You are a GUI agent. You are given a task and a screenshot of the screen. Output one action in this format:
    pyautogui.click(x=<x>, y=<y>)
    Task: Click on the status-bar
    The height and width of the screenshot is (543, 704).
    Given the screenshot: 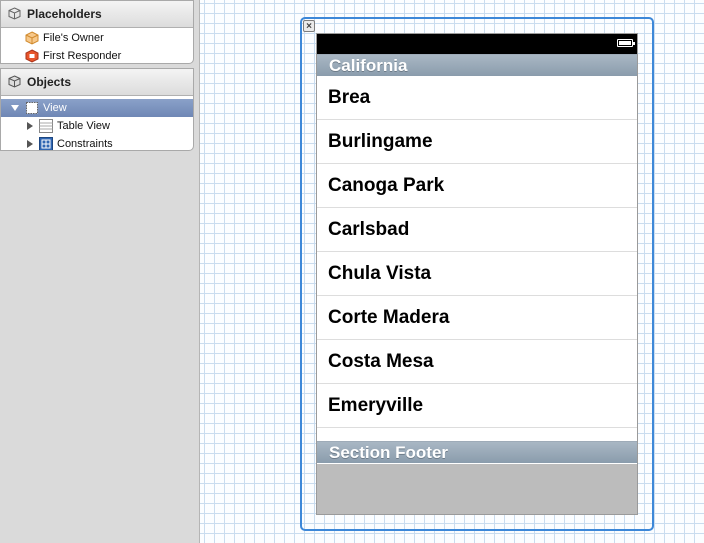 What is the action you would take?
    pyautogui.click(x=477, y=44)
    